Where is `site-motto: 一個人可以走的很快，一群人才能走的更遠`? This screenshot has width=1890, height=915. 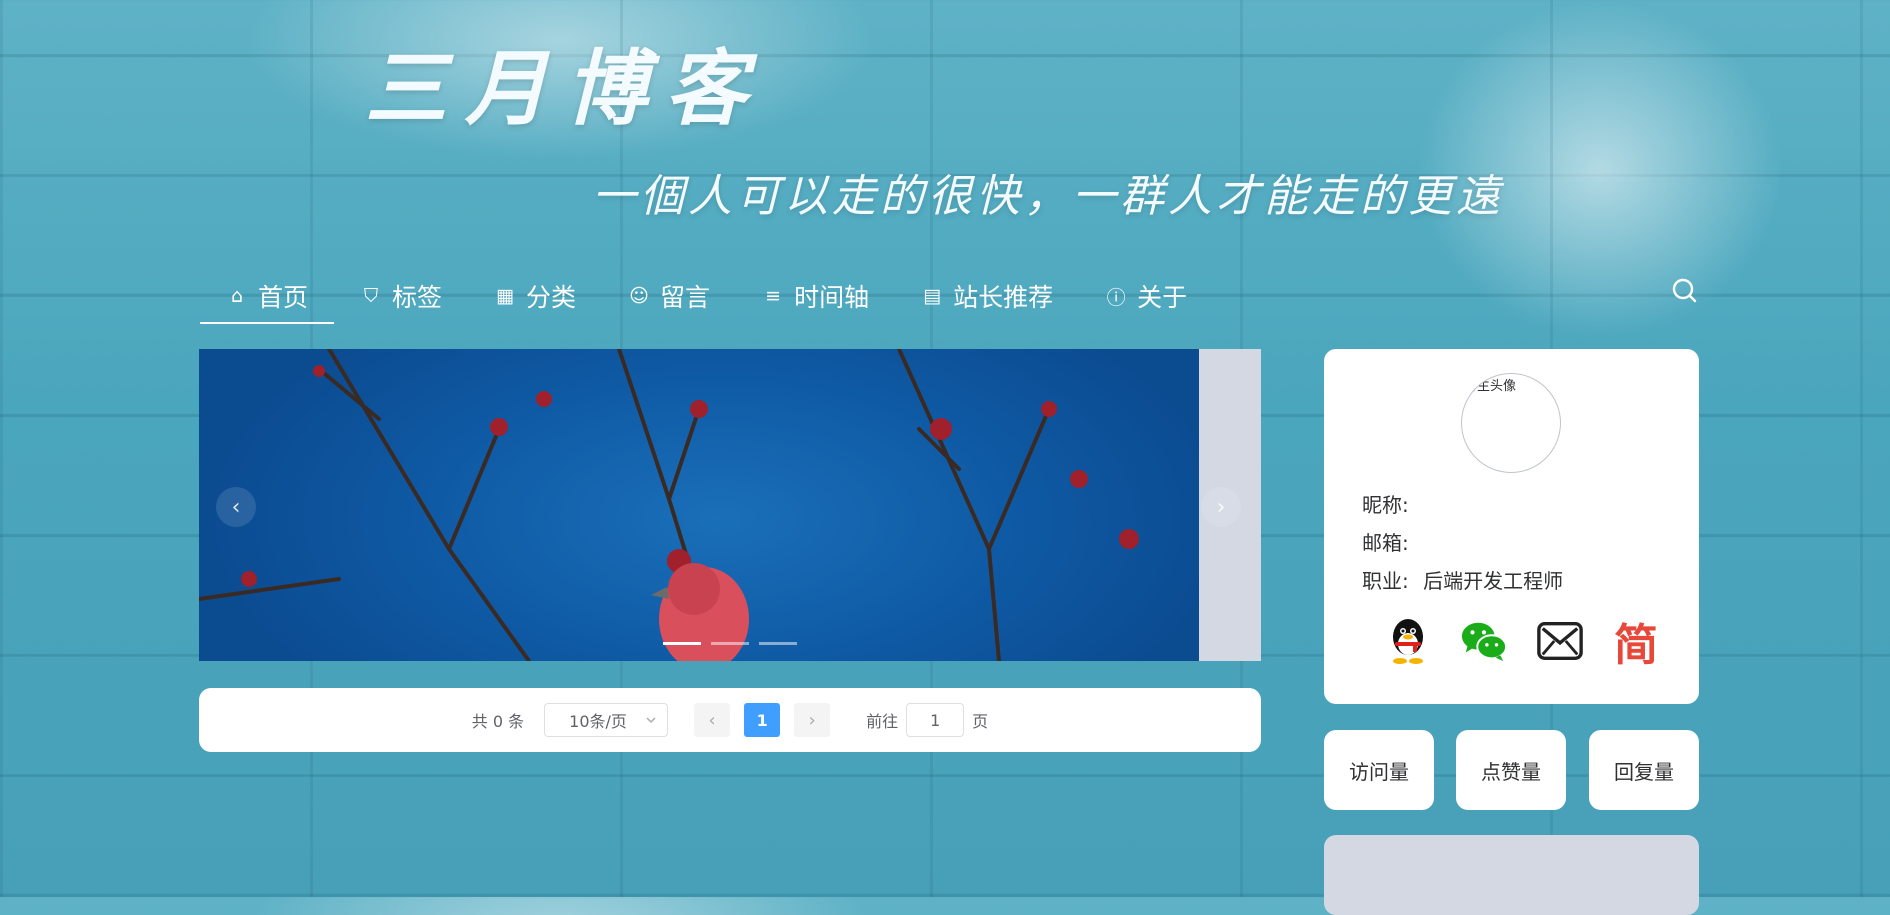
site-motto: 一個人可以走的很快，一群人才能走的更遠 is located at coordinates (1048, 196).